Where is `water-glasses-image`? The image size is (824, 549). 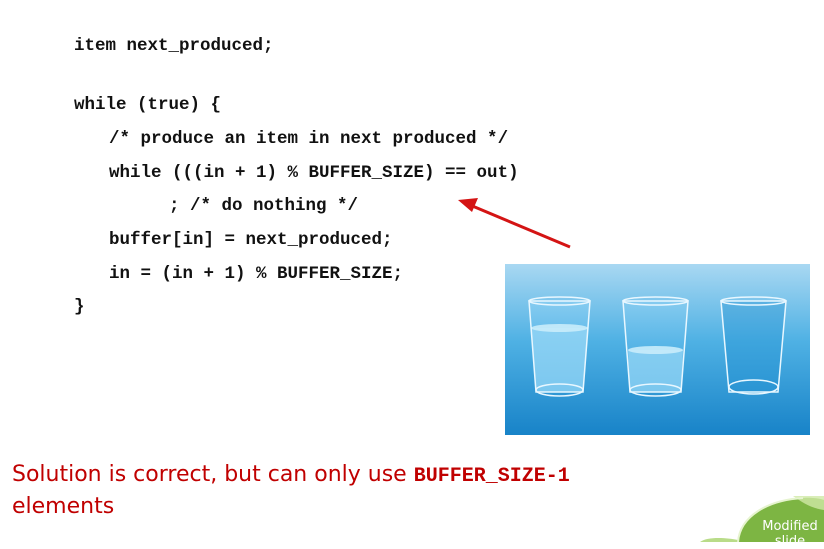
water-glasses-image is located at coordinates (657, 349).